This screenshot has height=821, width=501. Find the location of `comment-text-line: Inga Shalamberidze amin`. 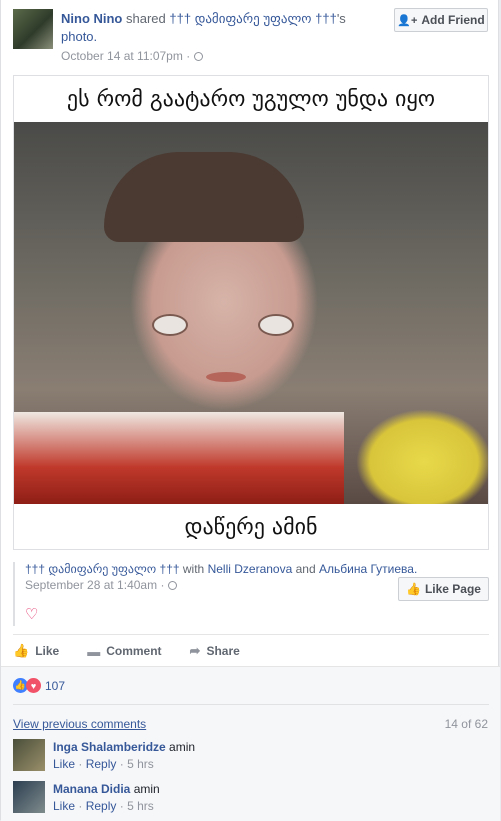

comment-text-line: Inga Shalamberidze amin is located at coordinates (124, 747).